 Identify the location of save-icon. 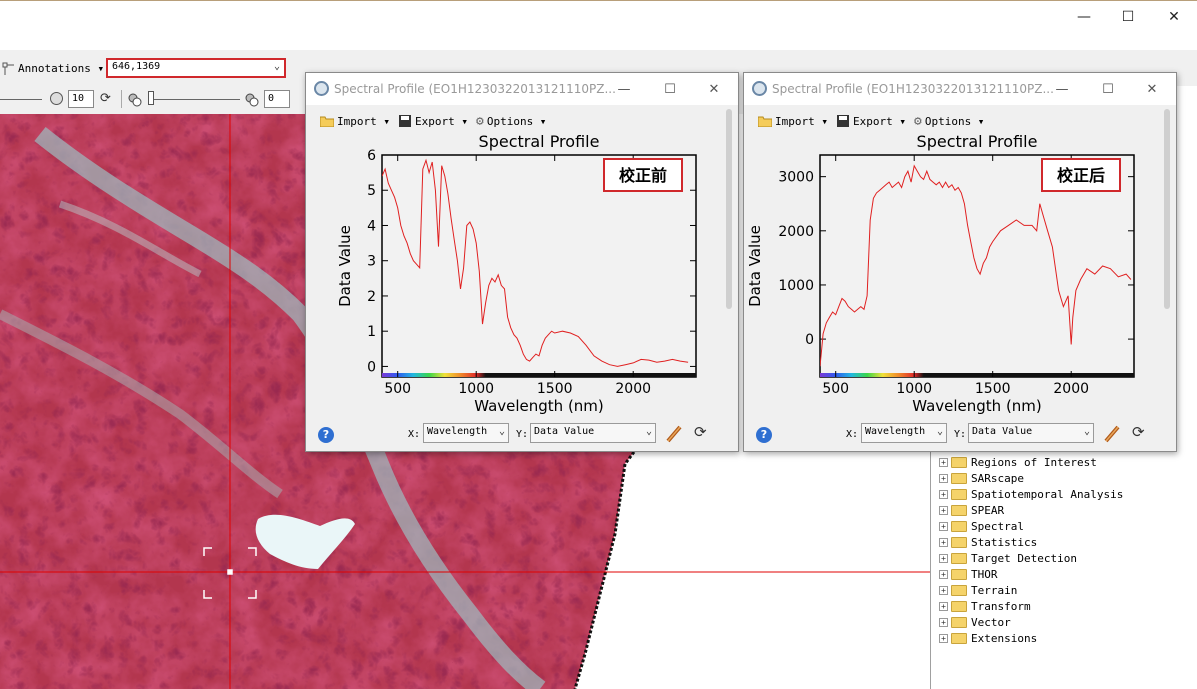
(843, 121).